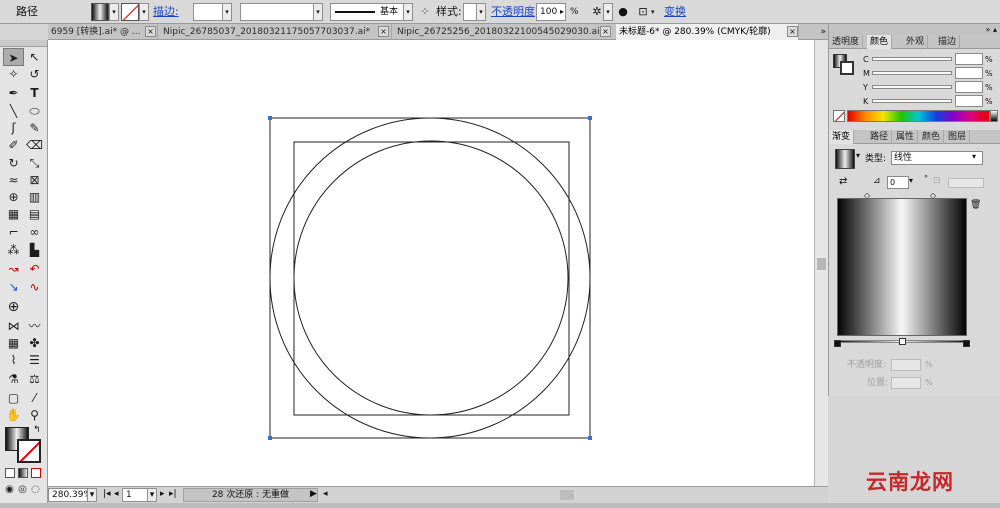  What do you see at coordinates (34, 180) in the screenshot?
I see `free-transform-tool-icon: ⊠` at bounding box center [34, 180].